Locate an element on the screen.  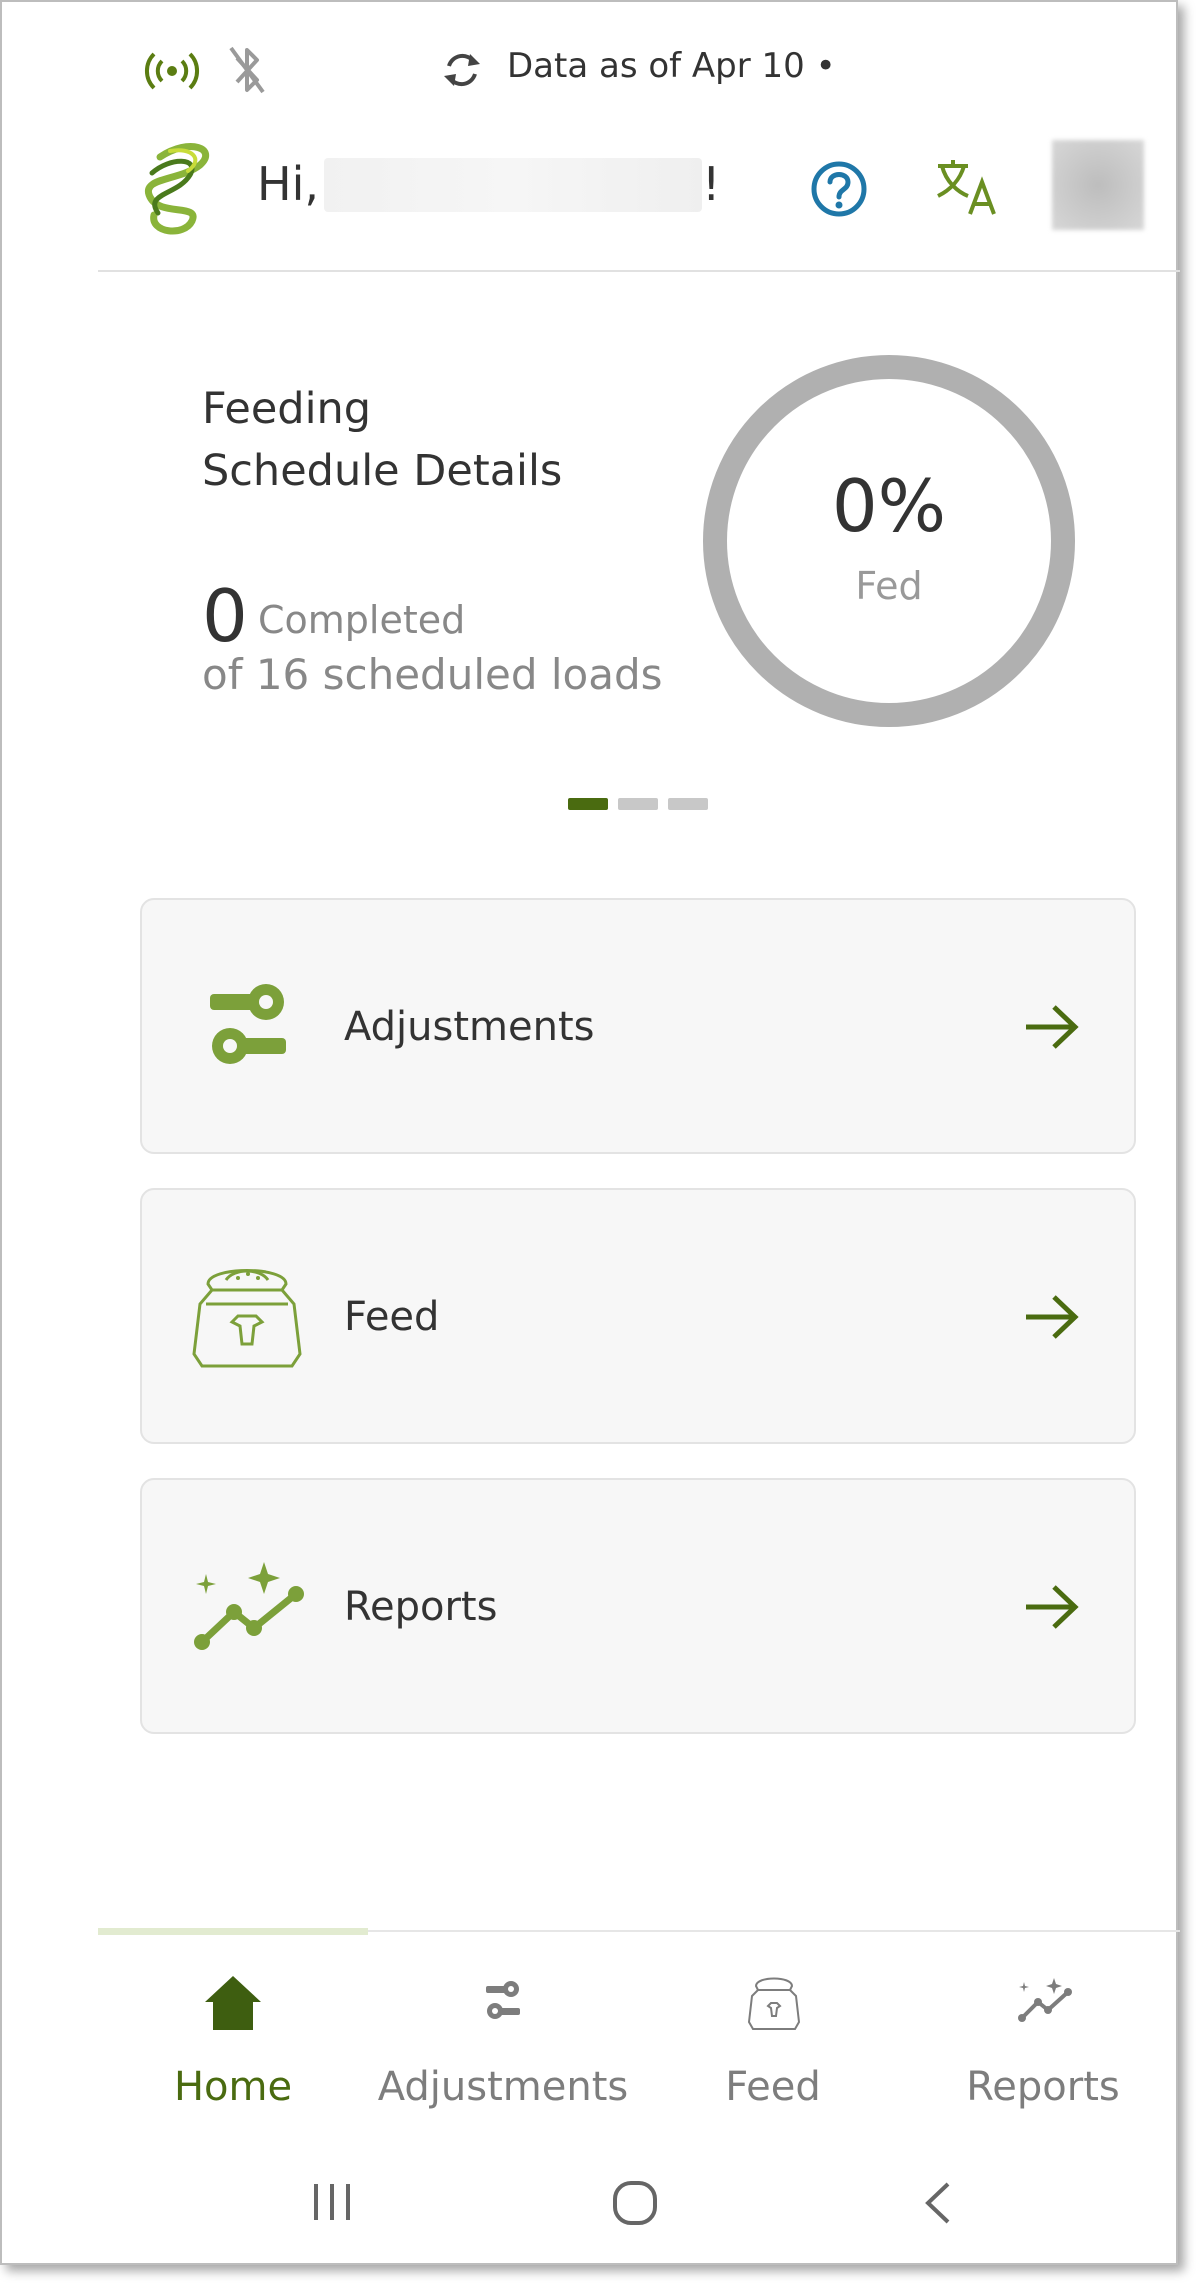
adjustments-card-label: Adjustments is located at coordinates (469, 1027).